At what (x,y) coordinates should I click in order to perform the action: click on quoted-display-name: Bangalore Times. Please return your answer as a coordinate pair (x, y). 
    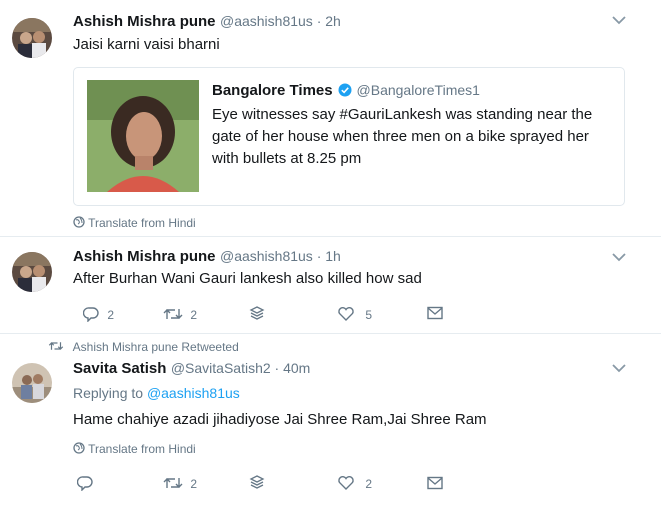
    Looking at the image, I should click on (272, 90).